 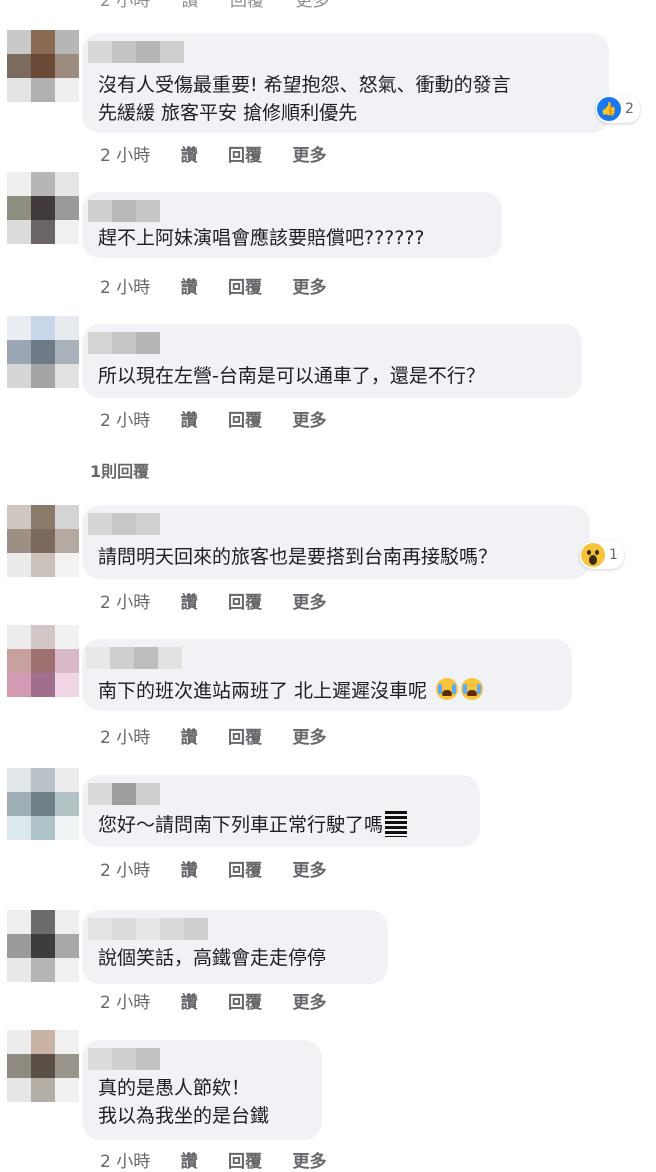 I want to click on comment-text-line: 真的是愚人節欸！, so click(x=174, y=1088).